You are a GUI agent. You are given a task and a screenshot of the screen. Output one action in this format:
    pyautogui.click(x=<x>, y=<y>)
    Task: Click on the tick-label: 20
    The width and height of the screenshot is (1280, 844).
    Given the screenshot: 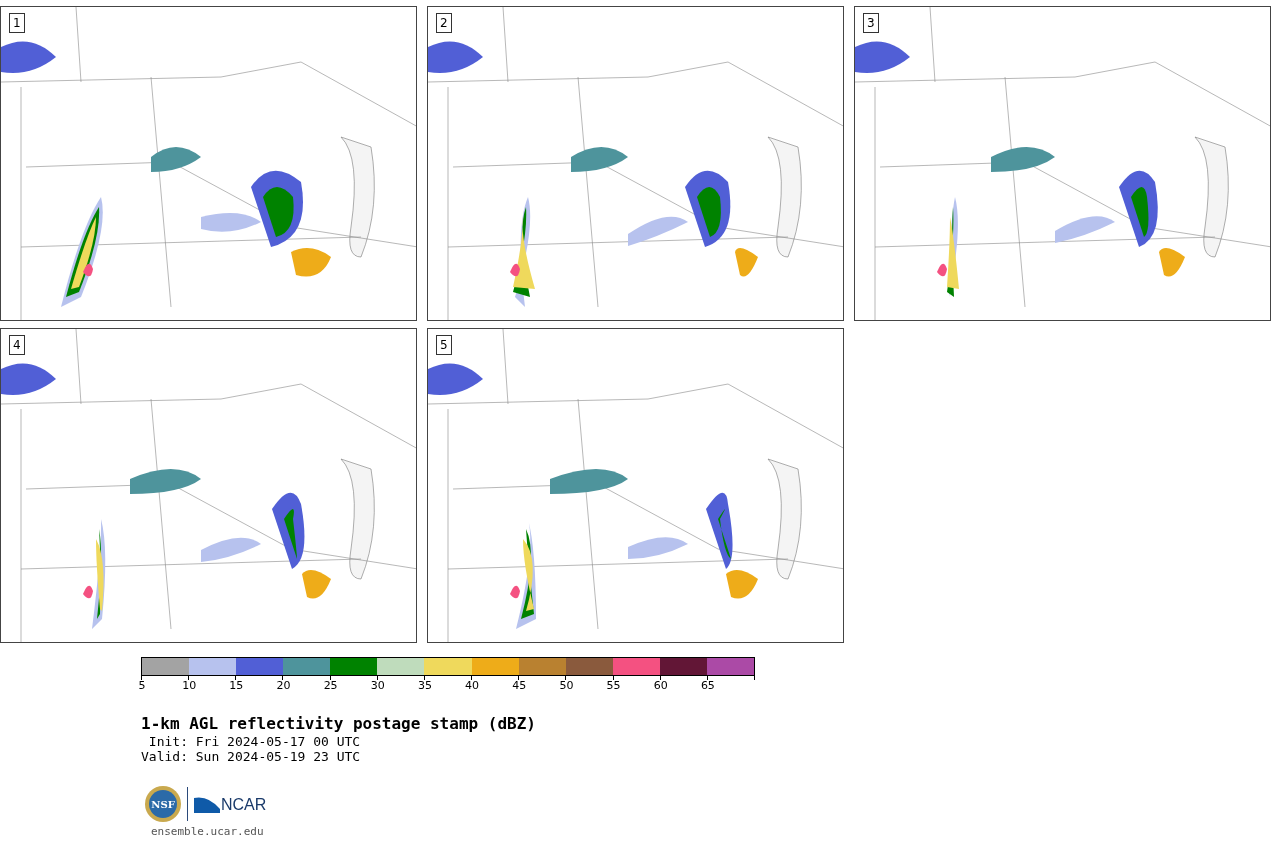 What is the action you would take?
    pyautogui.click(x=283, y=686)
    